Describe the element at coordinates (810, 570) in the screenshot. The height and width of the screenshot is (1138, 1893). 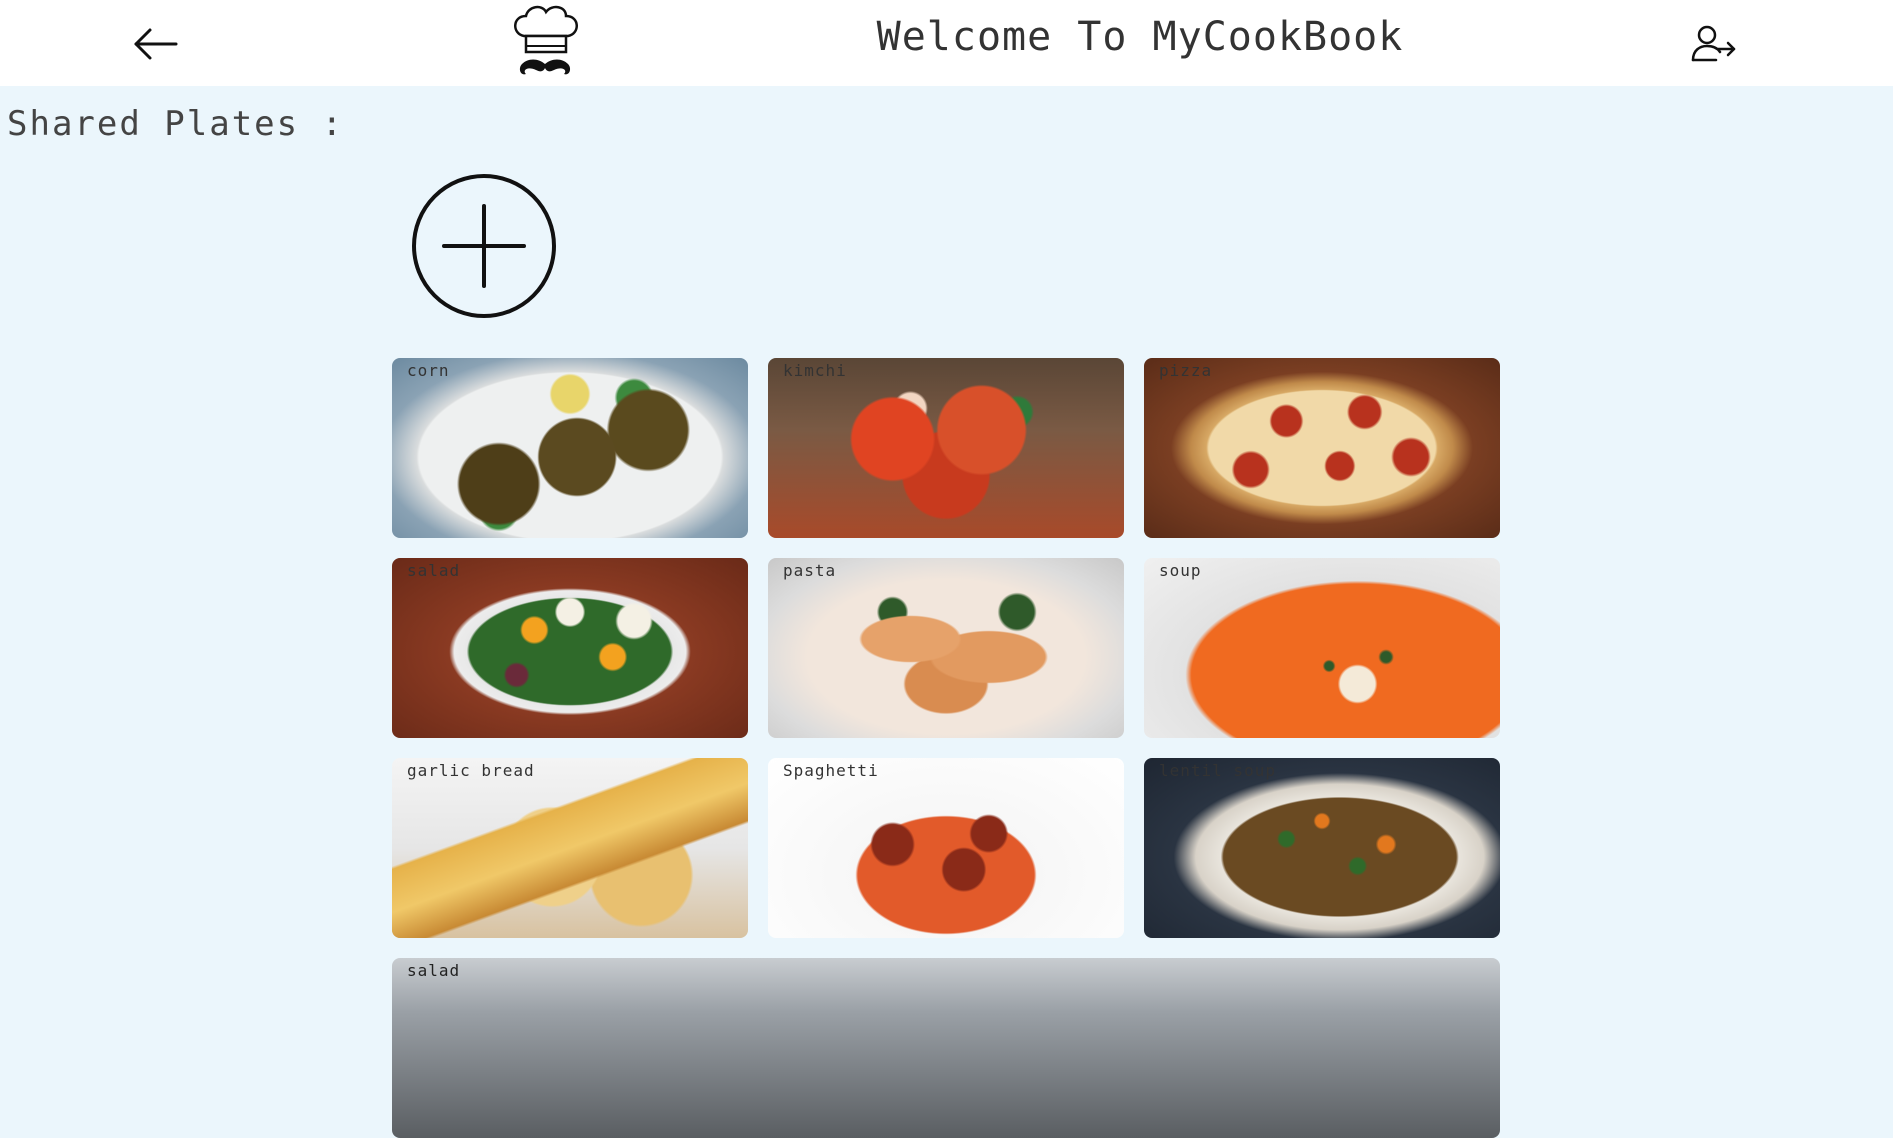
I see `plate-label: pasta` at that location.